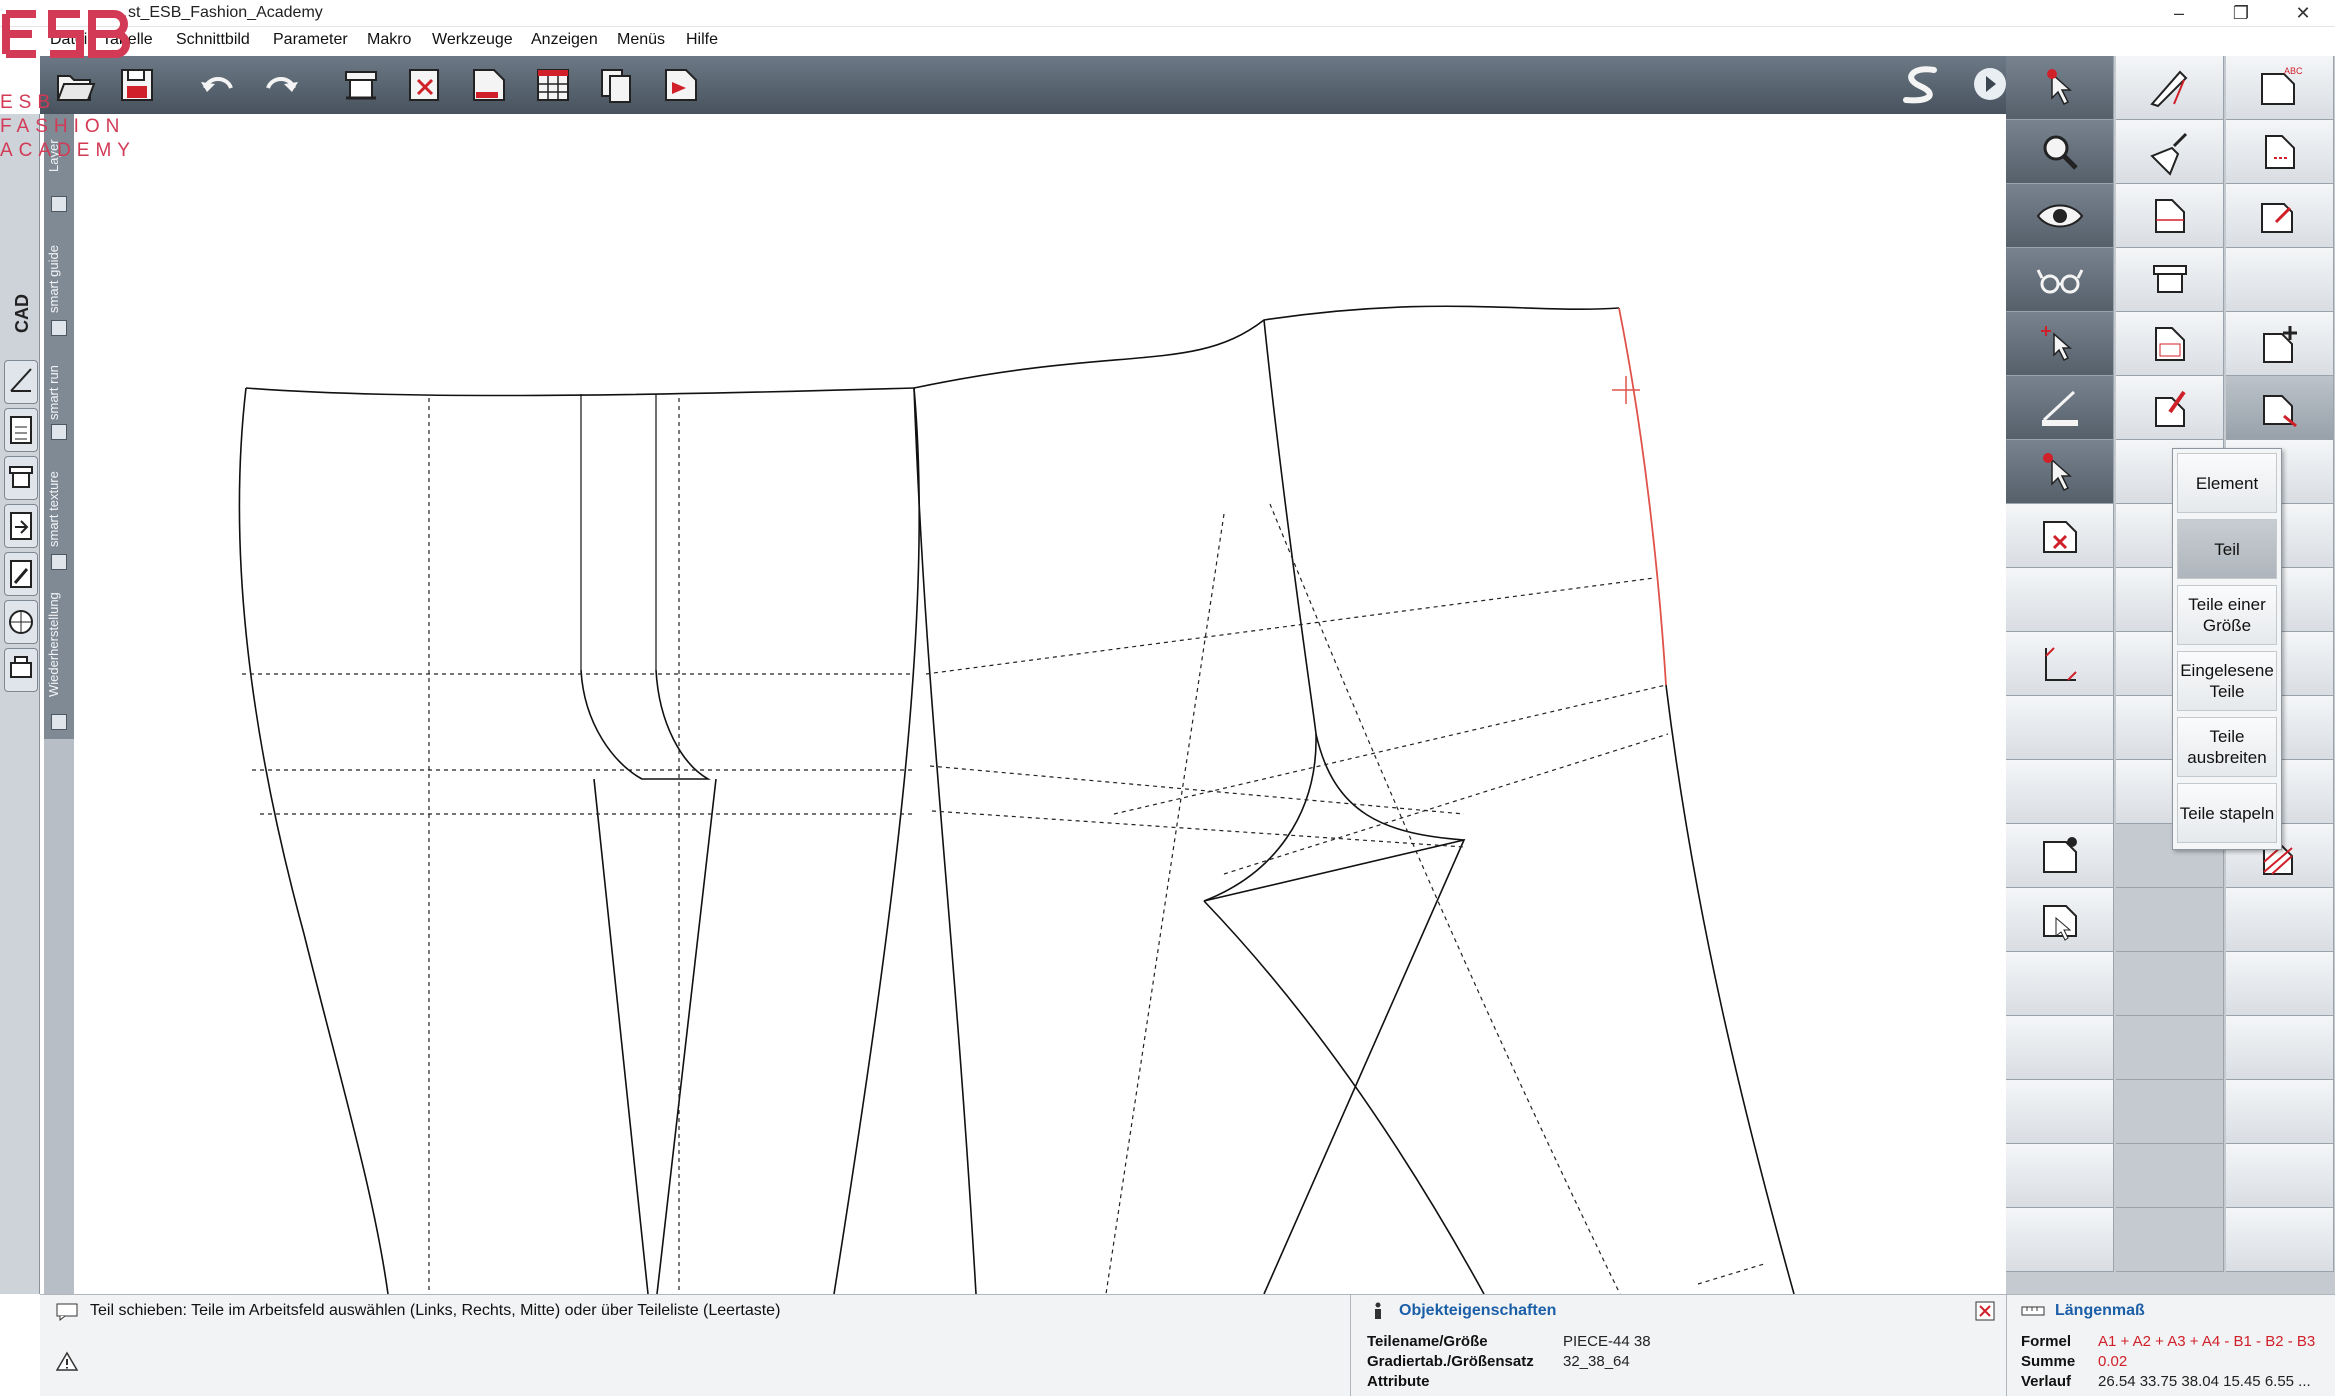 This screenshot has height=1396, width=2335. I want to click on menu-parameter: Parameter, so click(310, 40).